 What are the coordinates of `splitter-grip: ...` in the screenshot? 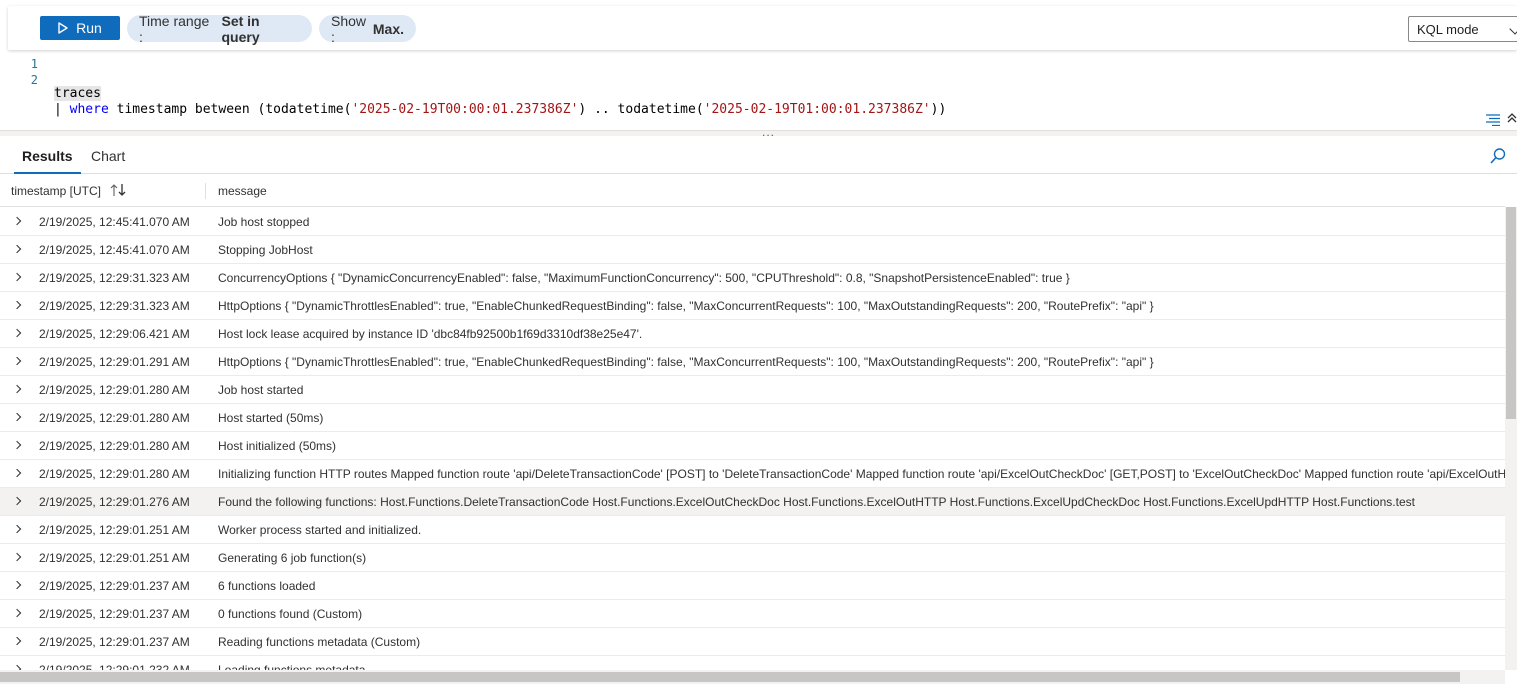 It's located at (769, 132).